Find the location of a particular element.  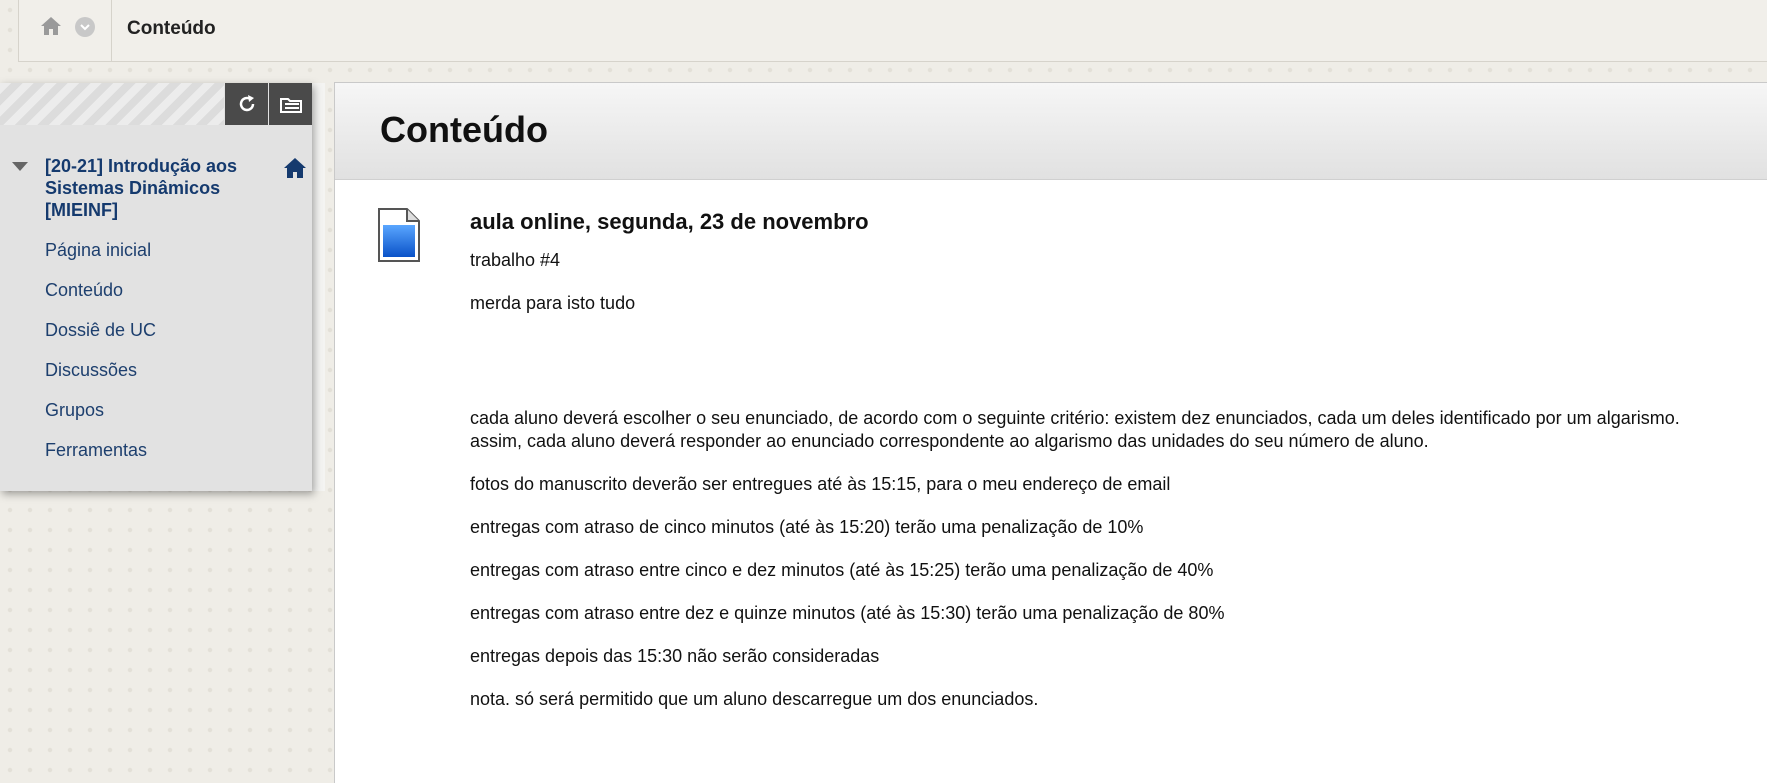

home-icon is located at coordinates (51, 26).